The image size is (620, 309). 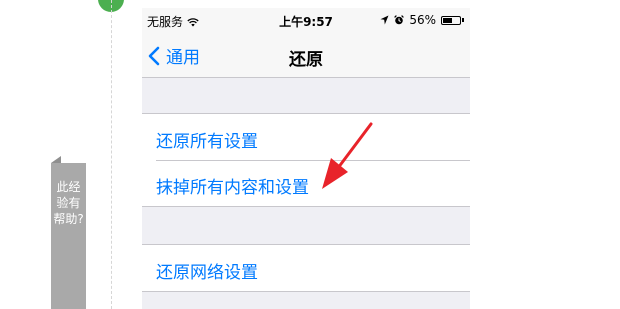 What do you see at coordinates (68, 236) in the screenshot?
I see `helpful-feedback-tab: 此经验有帮助?` at bounding box center [68, 236].